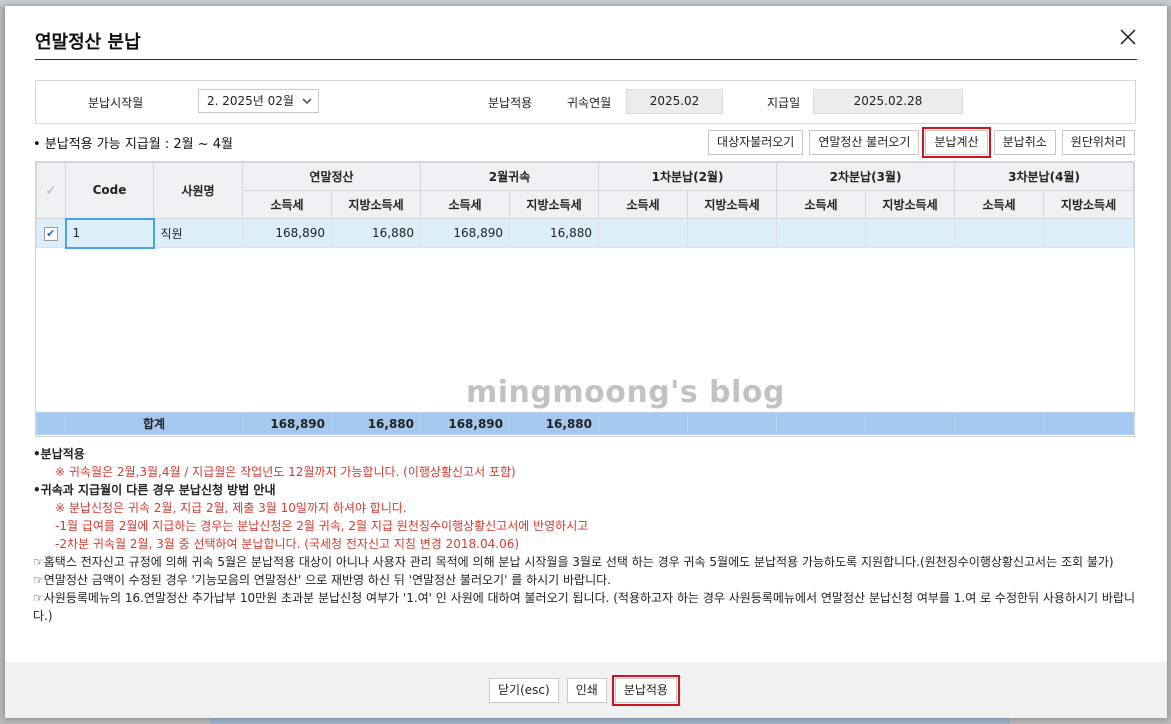  What do you see at coordinates (910, 233) in the screenshot?
I see `cell-i2-local` at bounding box center [910, 233].